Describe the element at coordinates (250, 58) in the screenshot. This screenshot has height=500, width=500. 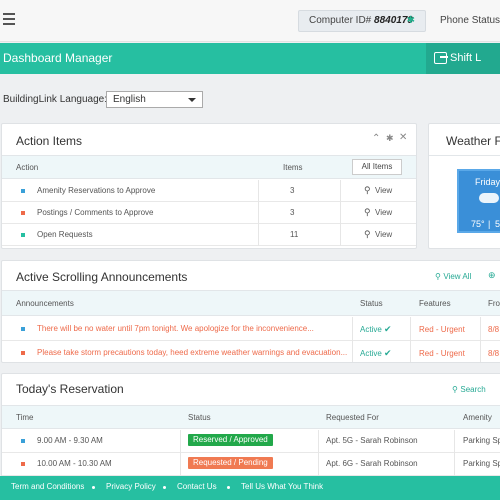
I see `header-bar: Dashboard Manager Shift L` at that location.